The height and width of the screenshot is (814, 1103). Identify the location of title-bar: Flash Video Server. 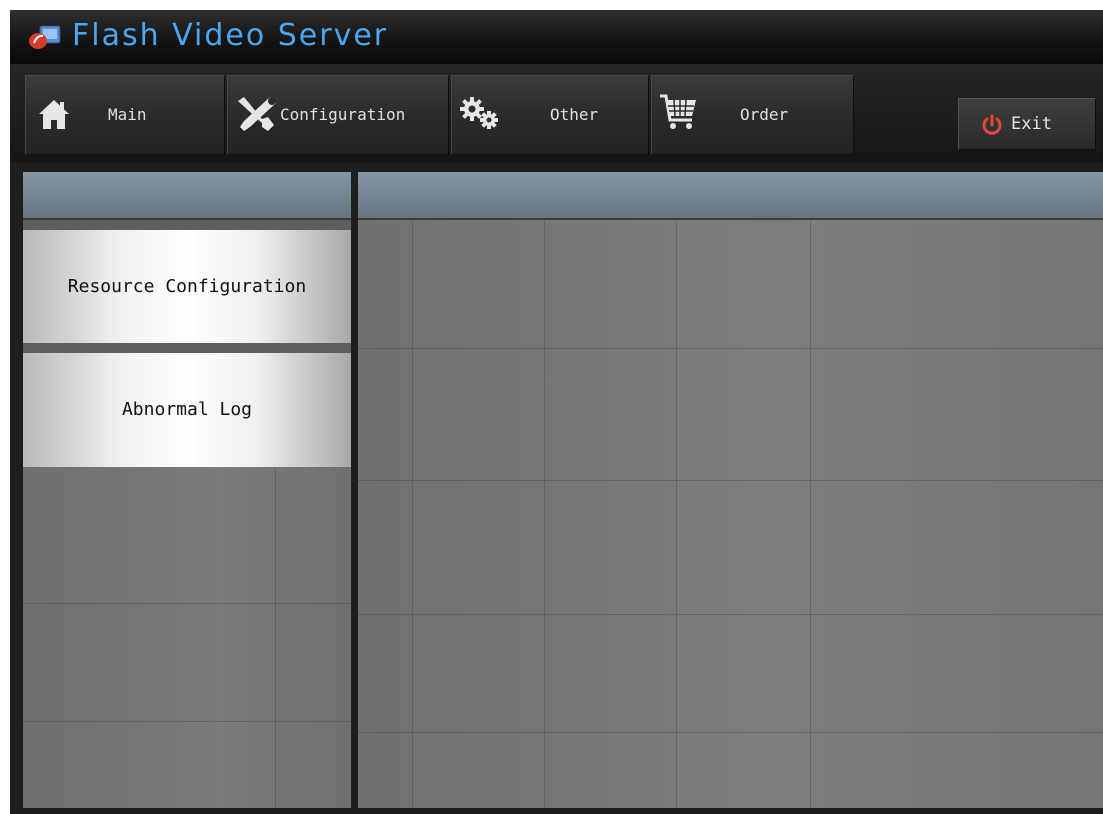
(556, 36).